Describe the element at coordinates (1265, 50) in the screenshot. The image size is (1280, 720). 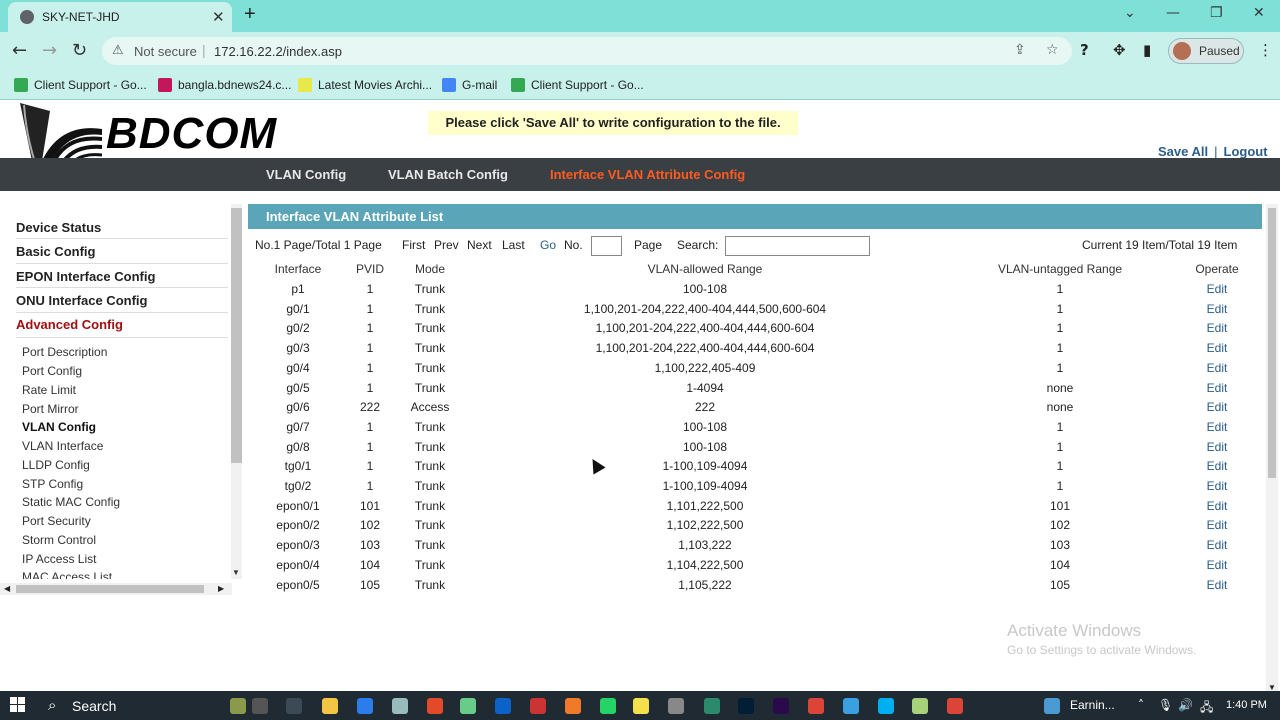
I see `menu-icon: ⋮` at that location.